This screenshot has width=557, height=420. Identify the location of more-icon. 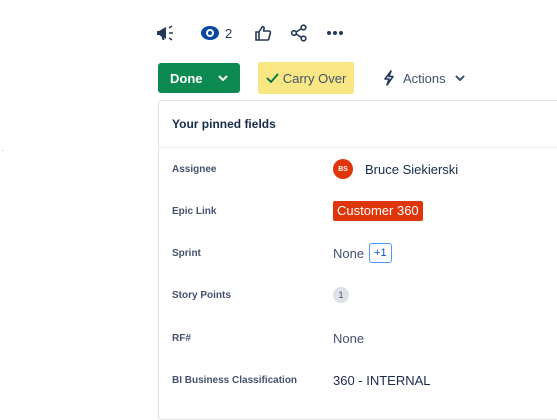
(335, 33).